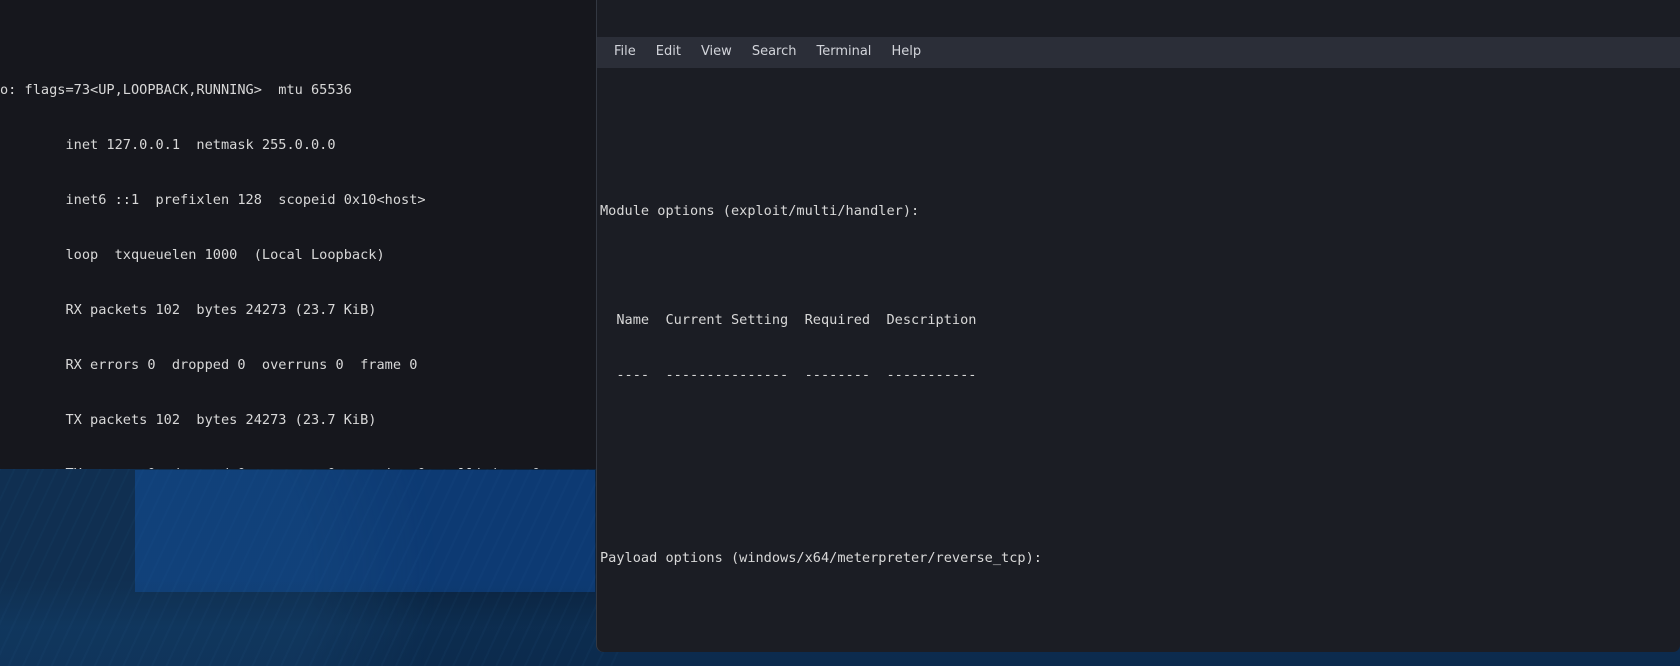 This screenshot has height=666, width=1680. What do you see at coordinates (188, 309) in the screenshot?
I see `output-line: RX packets 102 bytes 24273 (23.7 KiB)` at bounding box center [188, 309].